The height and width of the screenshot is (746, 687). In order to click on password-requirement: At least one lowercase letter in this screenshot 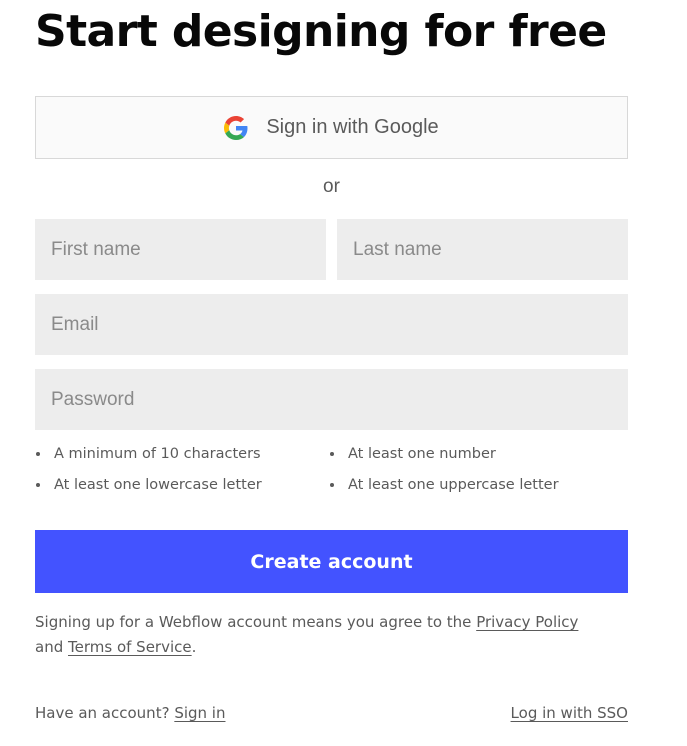, I will do `click(149, 485)`.